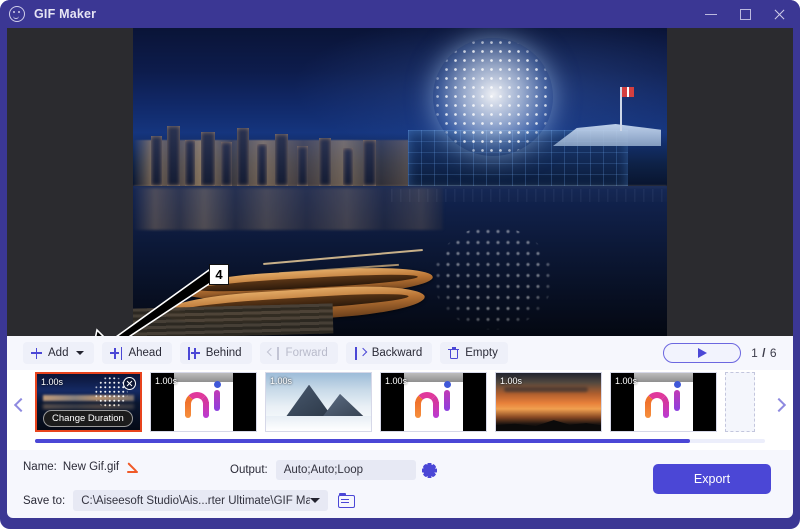 This screenshot has height=529, width=800. I want to click on insert-behind-icon, so click(193, 353).